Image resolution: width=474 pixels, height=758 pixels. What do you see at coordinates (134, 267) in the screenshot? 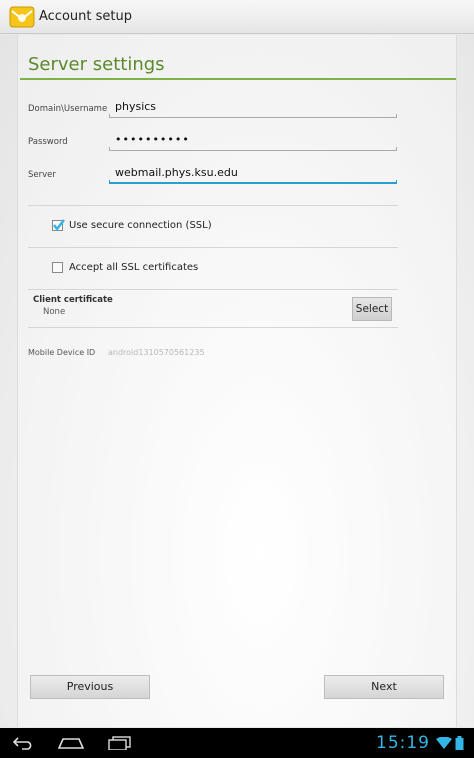
I see `accept-ssl-label: Accept all SSL certificates` at bounding box center [134, 267].